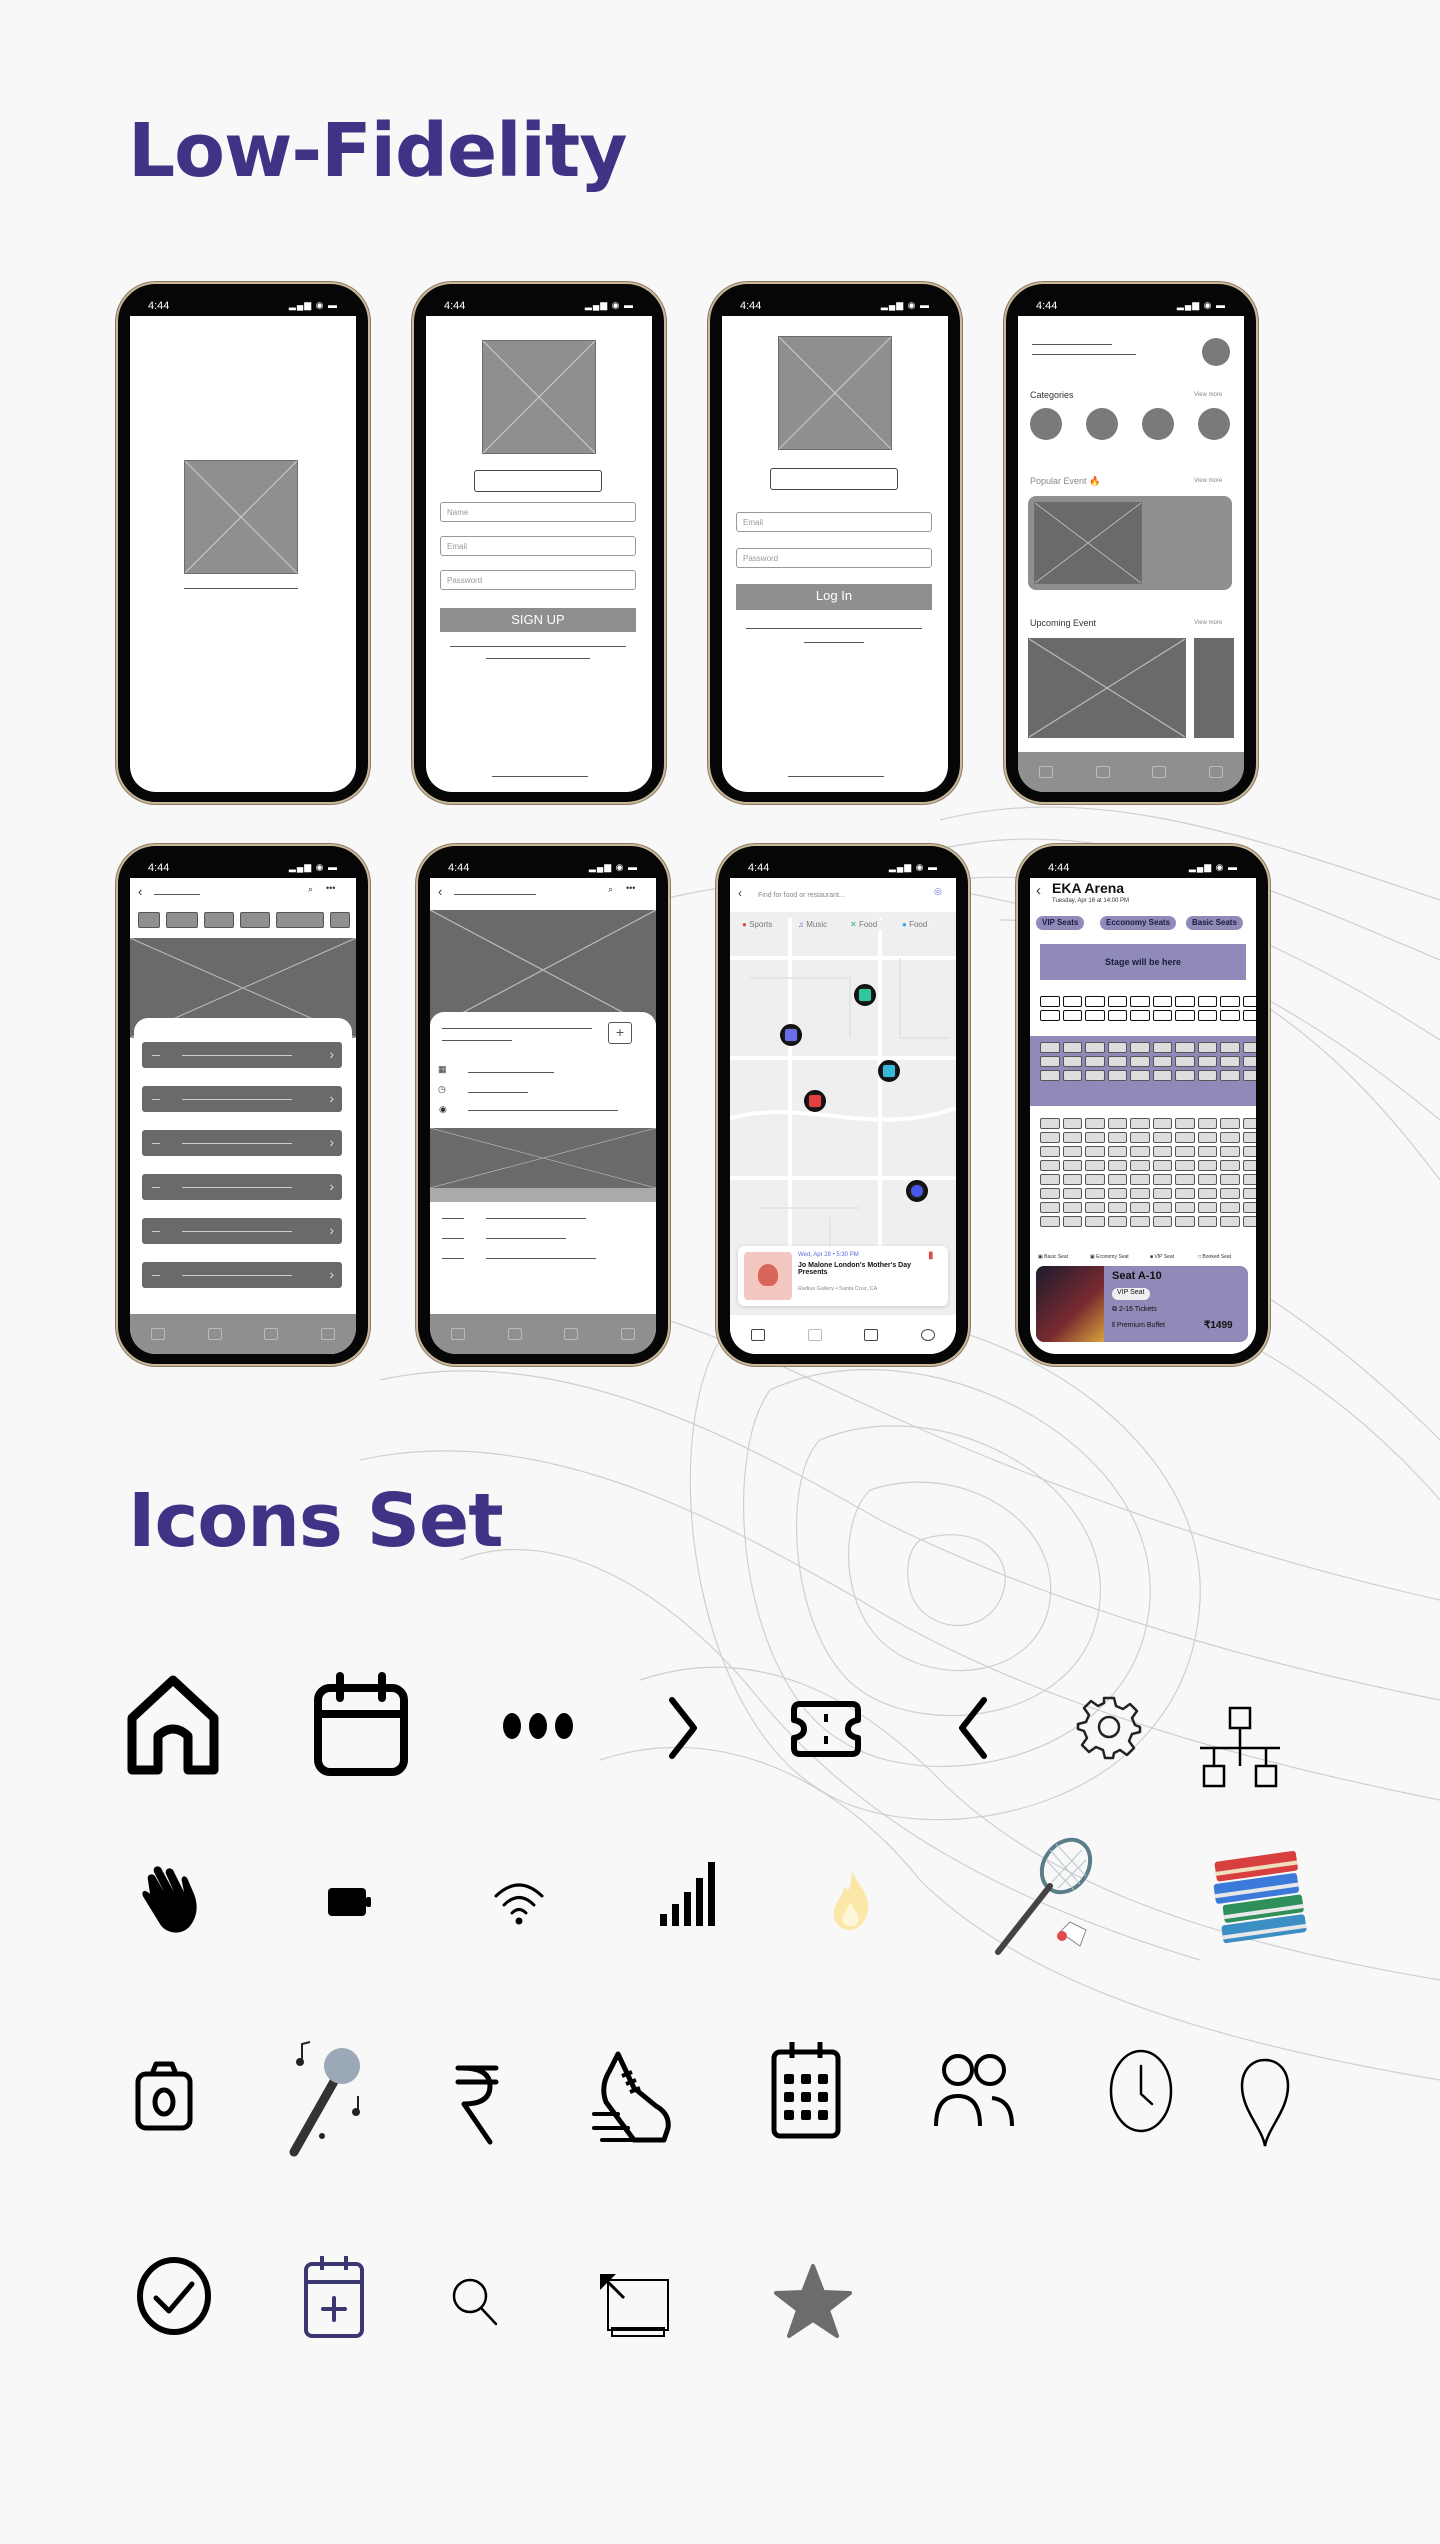  I want to click on signup-button: SIGN UP, so click(538, 620).